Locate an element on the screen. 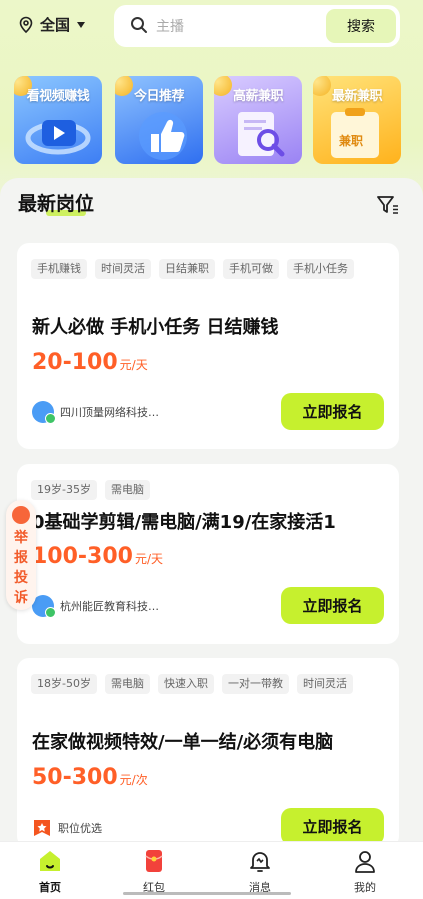 The width and height of the screenshot is (423, 899). location-pin-icon is located at coordinates (26, 24).